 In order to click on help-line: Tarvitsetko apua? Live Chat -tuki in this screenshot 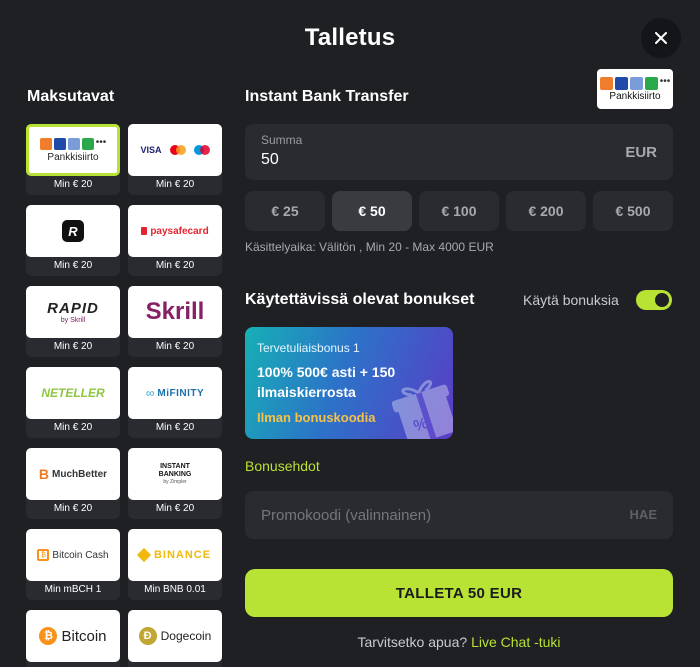, I will do `click(350, 642)`.